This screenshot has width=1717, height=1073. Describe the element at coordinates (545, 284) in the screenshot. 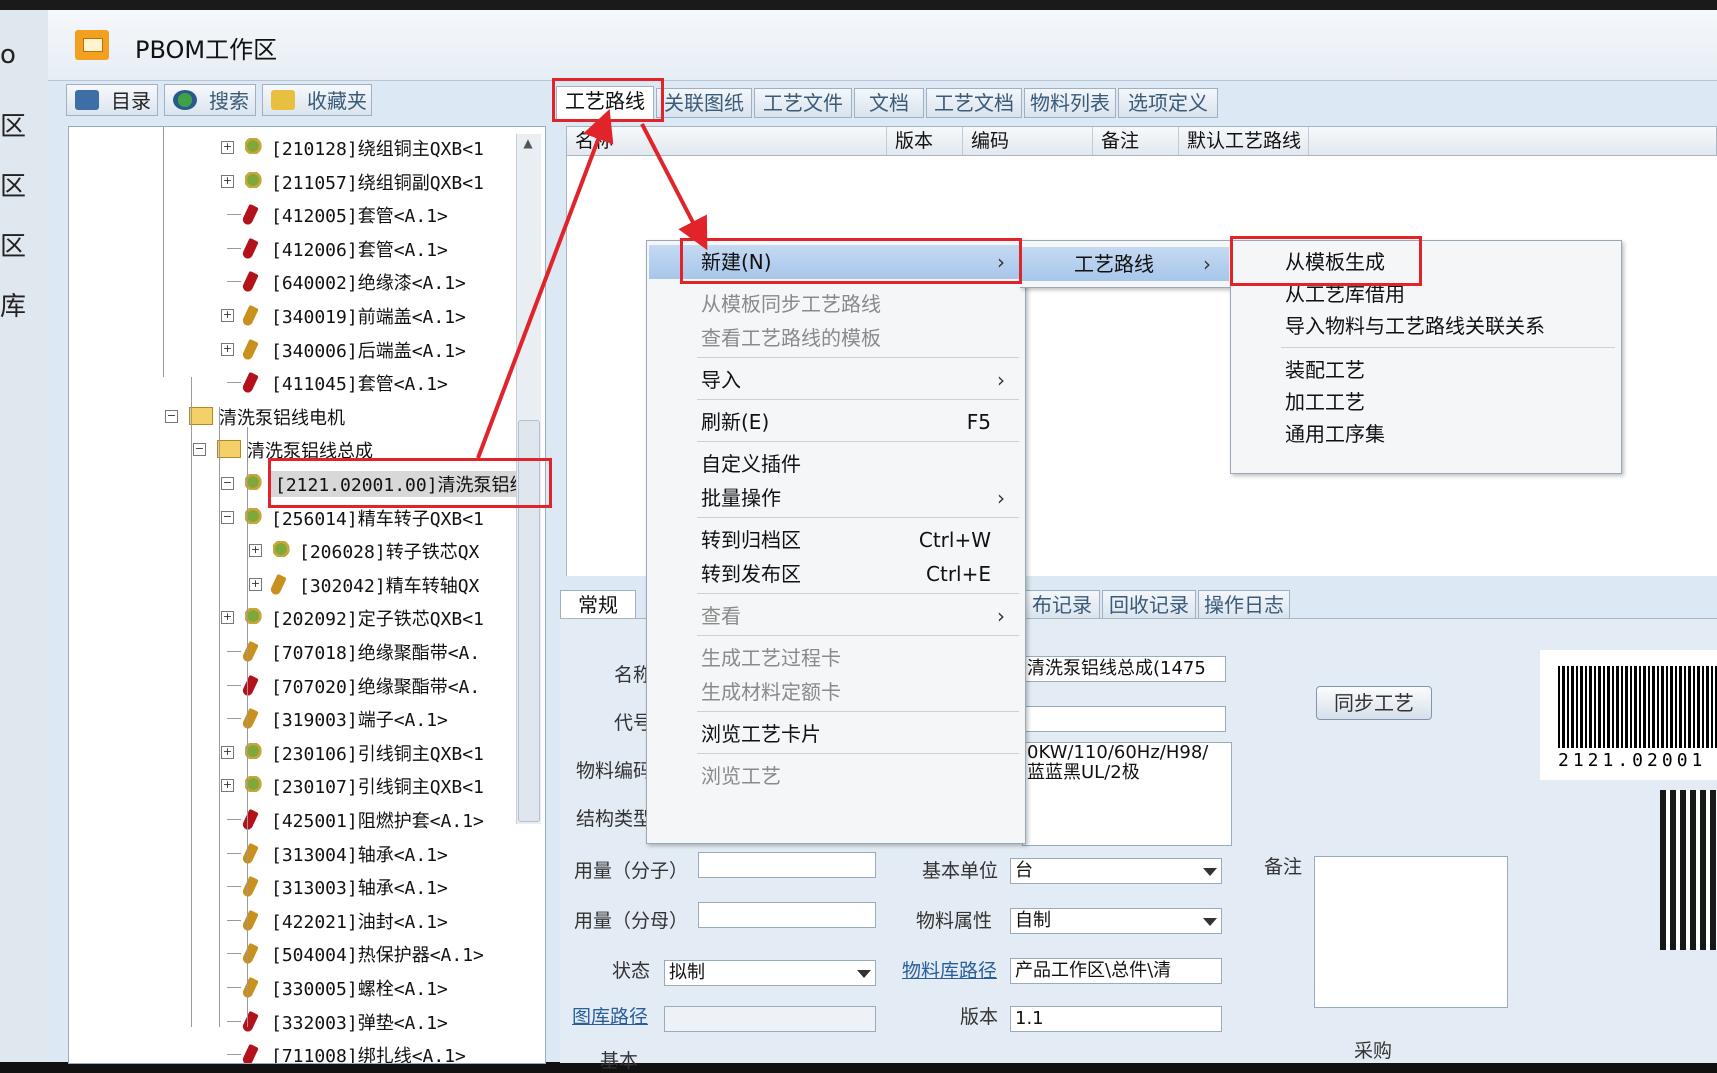

I see `arrow-node-to-tab` at that location.